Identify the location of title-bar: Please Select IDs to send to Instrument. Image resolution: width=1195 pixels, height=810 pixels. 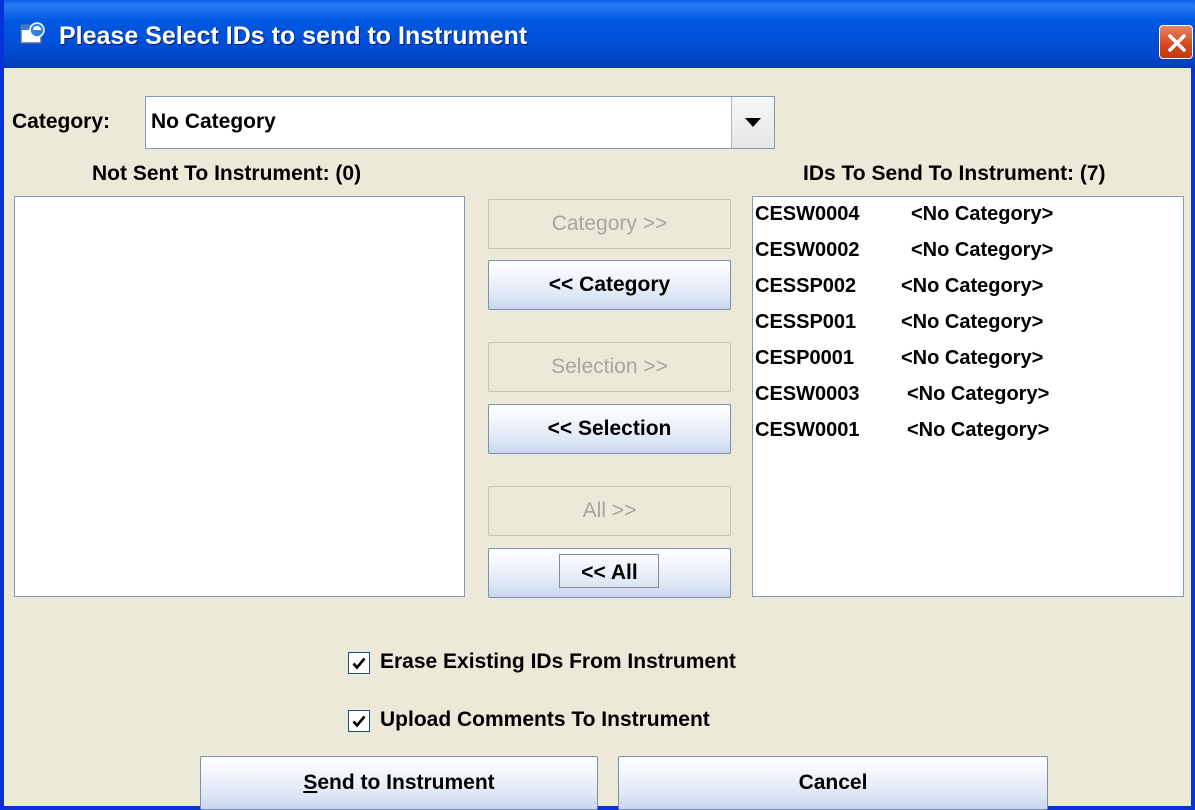
(599, 34).